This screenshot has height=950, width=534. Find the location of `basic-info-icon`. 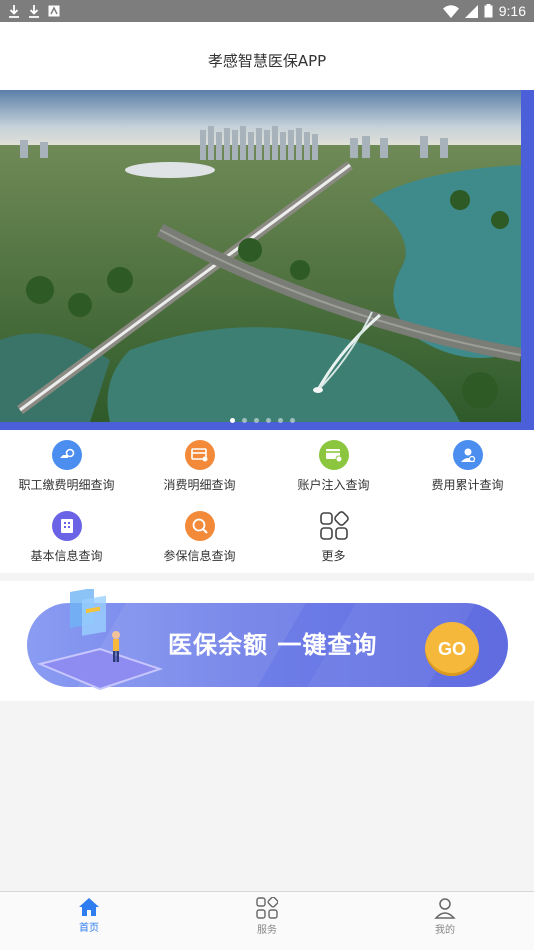

basic-info-icon is located at coordinates (66, 526).